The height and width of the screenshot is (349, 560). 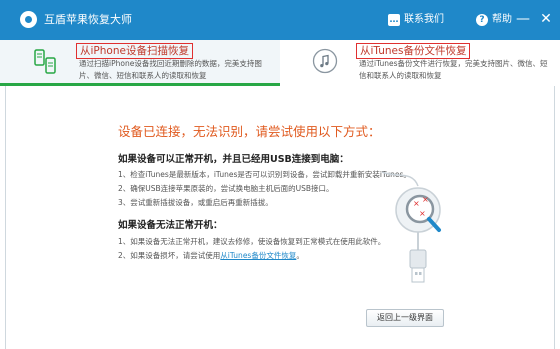 What do you see at coordinates (280, 20) in the screenshot?
I see `title-bar: 互盾苹果恢复大师 … 联系我们 ? 帮助 — ✕` at bounding box center [280, 20].